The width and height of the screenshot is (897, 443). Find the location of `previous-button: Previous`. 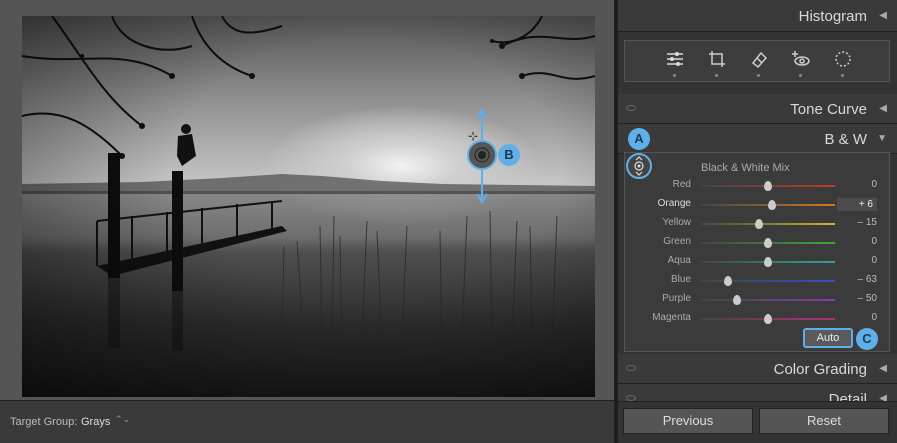

previous-button: Previous is located at coordinates (688, 421).